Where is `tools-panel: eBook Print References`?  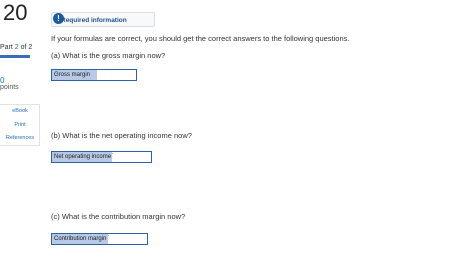
tools-panel: eBook Print References is located at coordinates (20, 125).